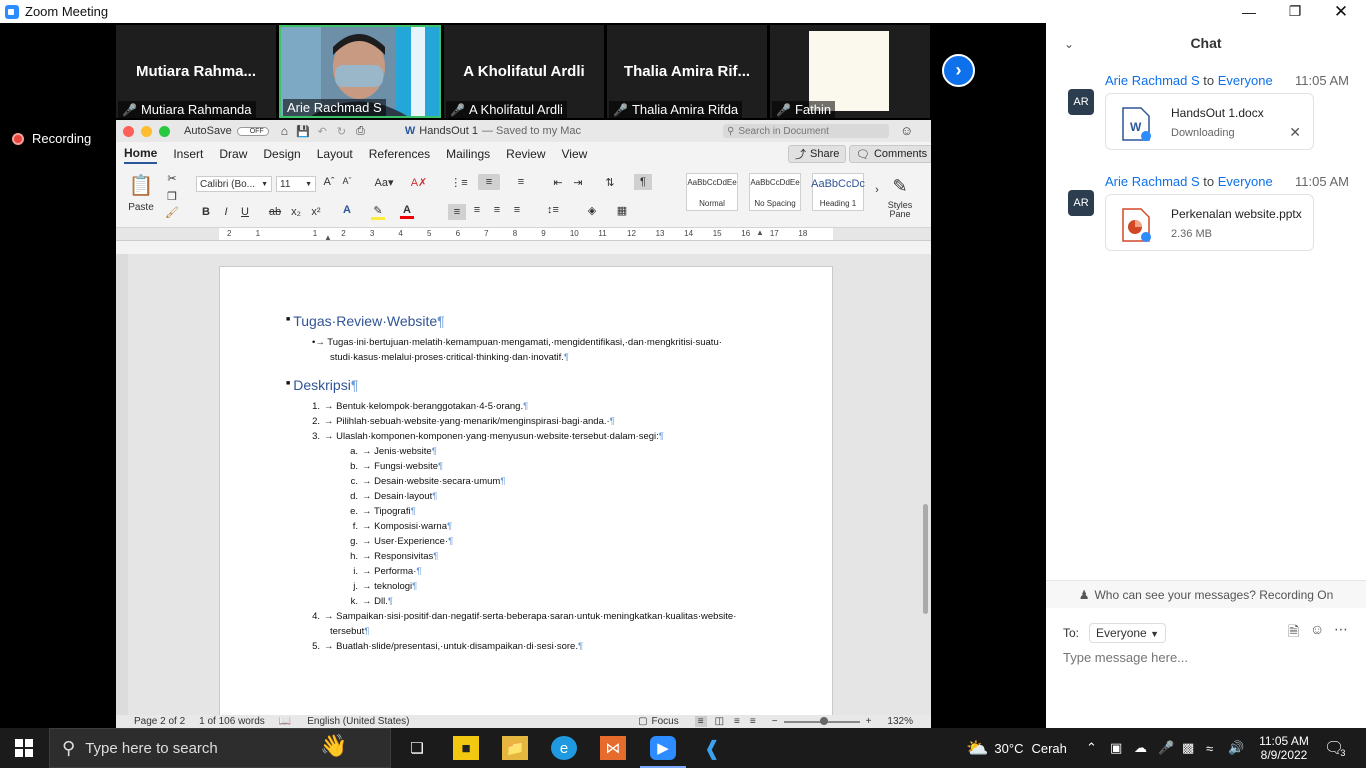 Image resolution: width=1366 pixels, height=768 pixels. I want to click on start-button, so click(24, 748).